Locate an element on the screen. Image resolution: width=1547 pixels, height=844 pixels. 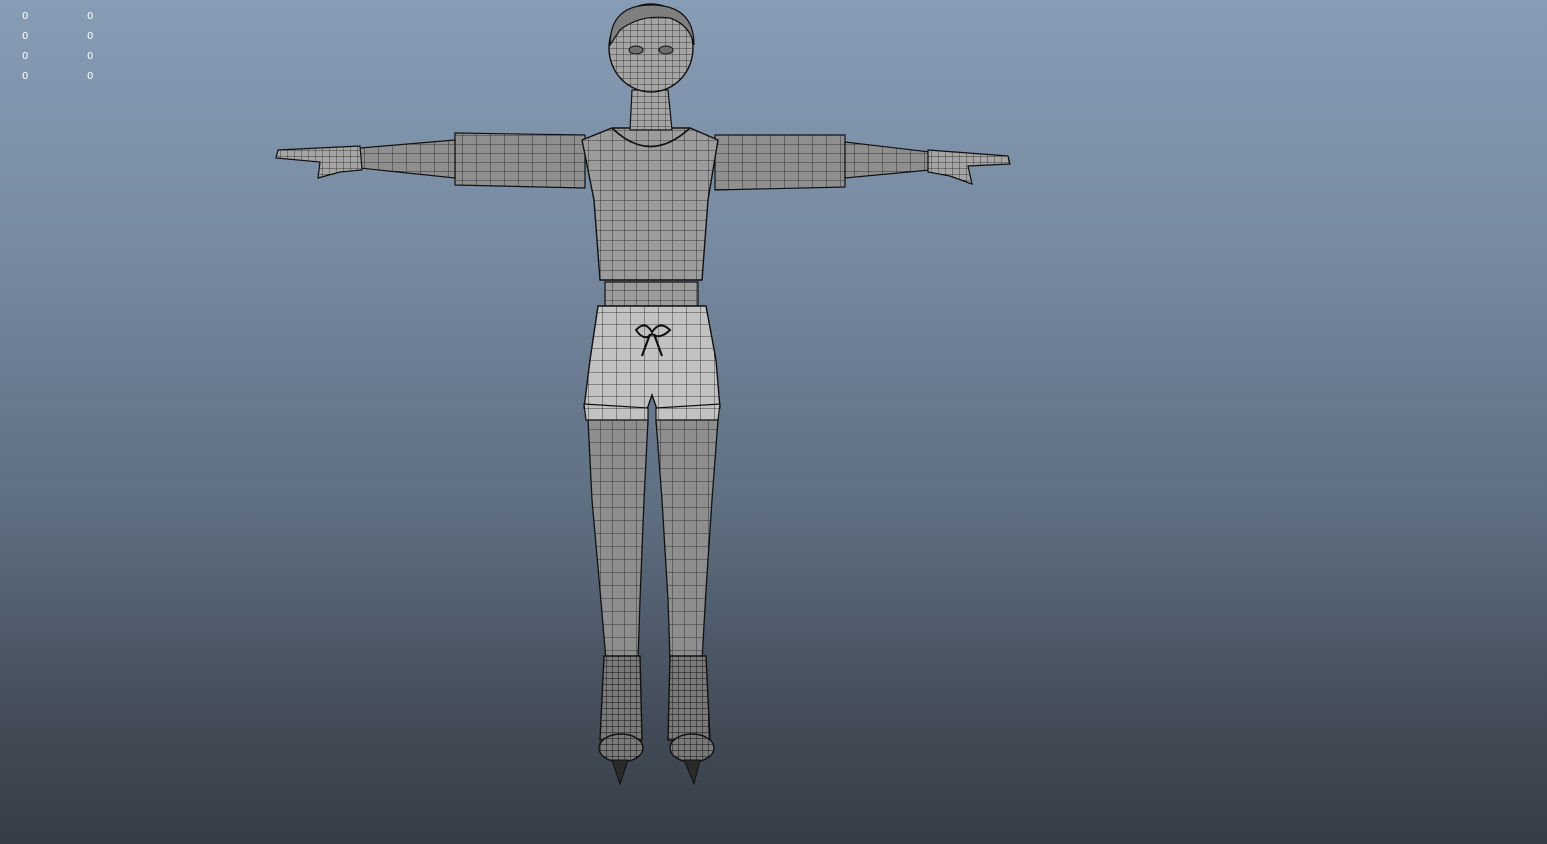
torso is located at coordinates (650, 217).